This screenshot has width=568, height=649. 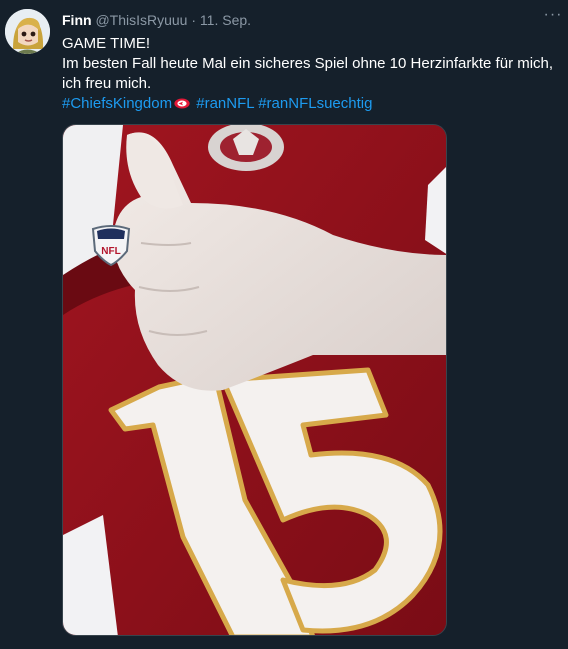 I want to click on more-options-button: ···, so click(x=553, y=17).